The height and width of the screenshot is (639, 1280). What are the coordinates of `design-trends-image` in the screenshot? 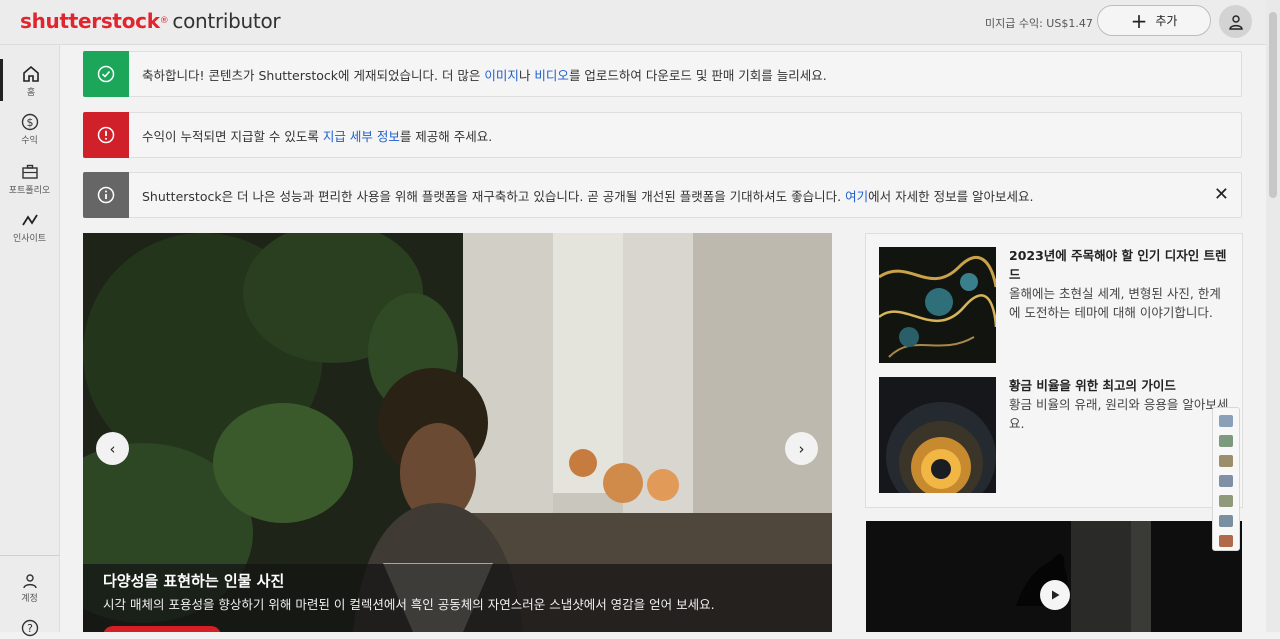 It's located at (937, 305).